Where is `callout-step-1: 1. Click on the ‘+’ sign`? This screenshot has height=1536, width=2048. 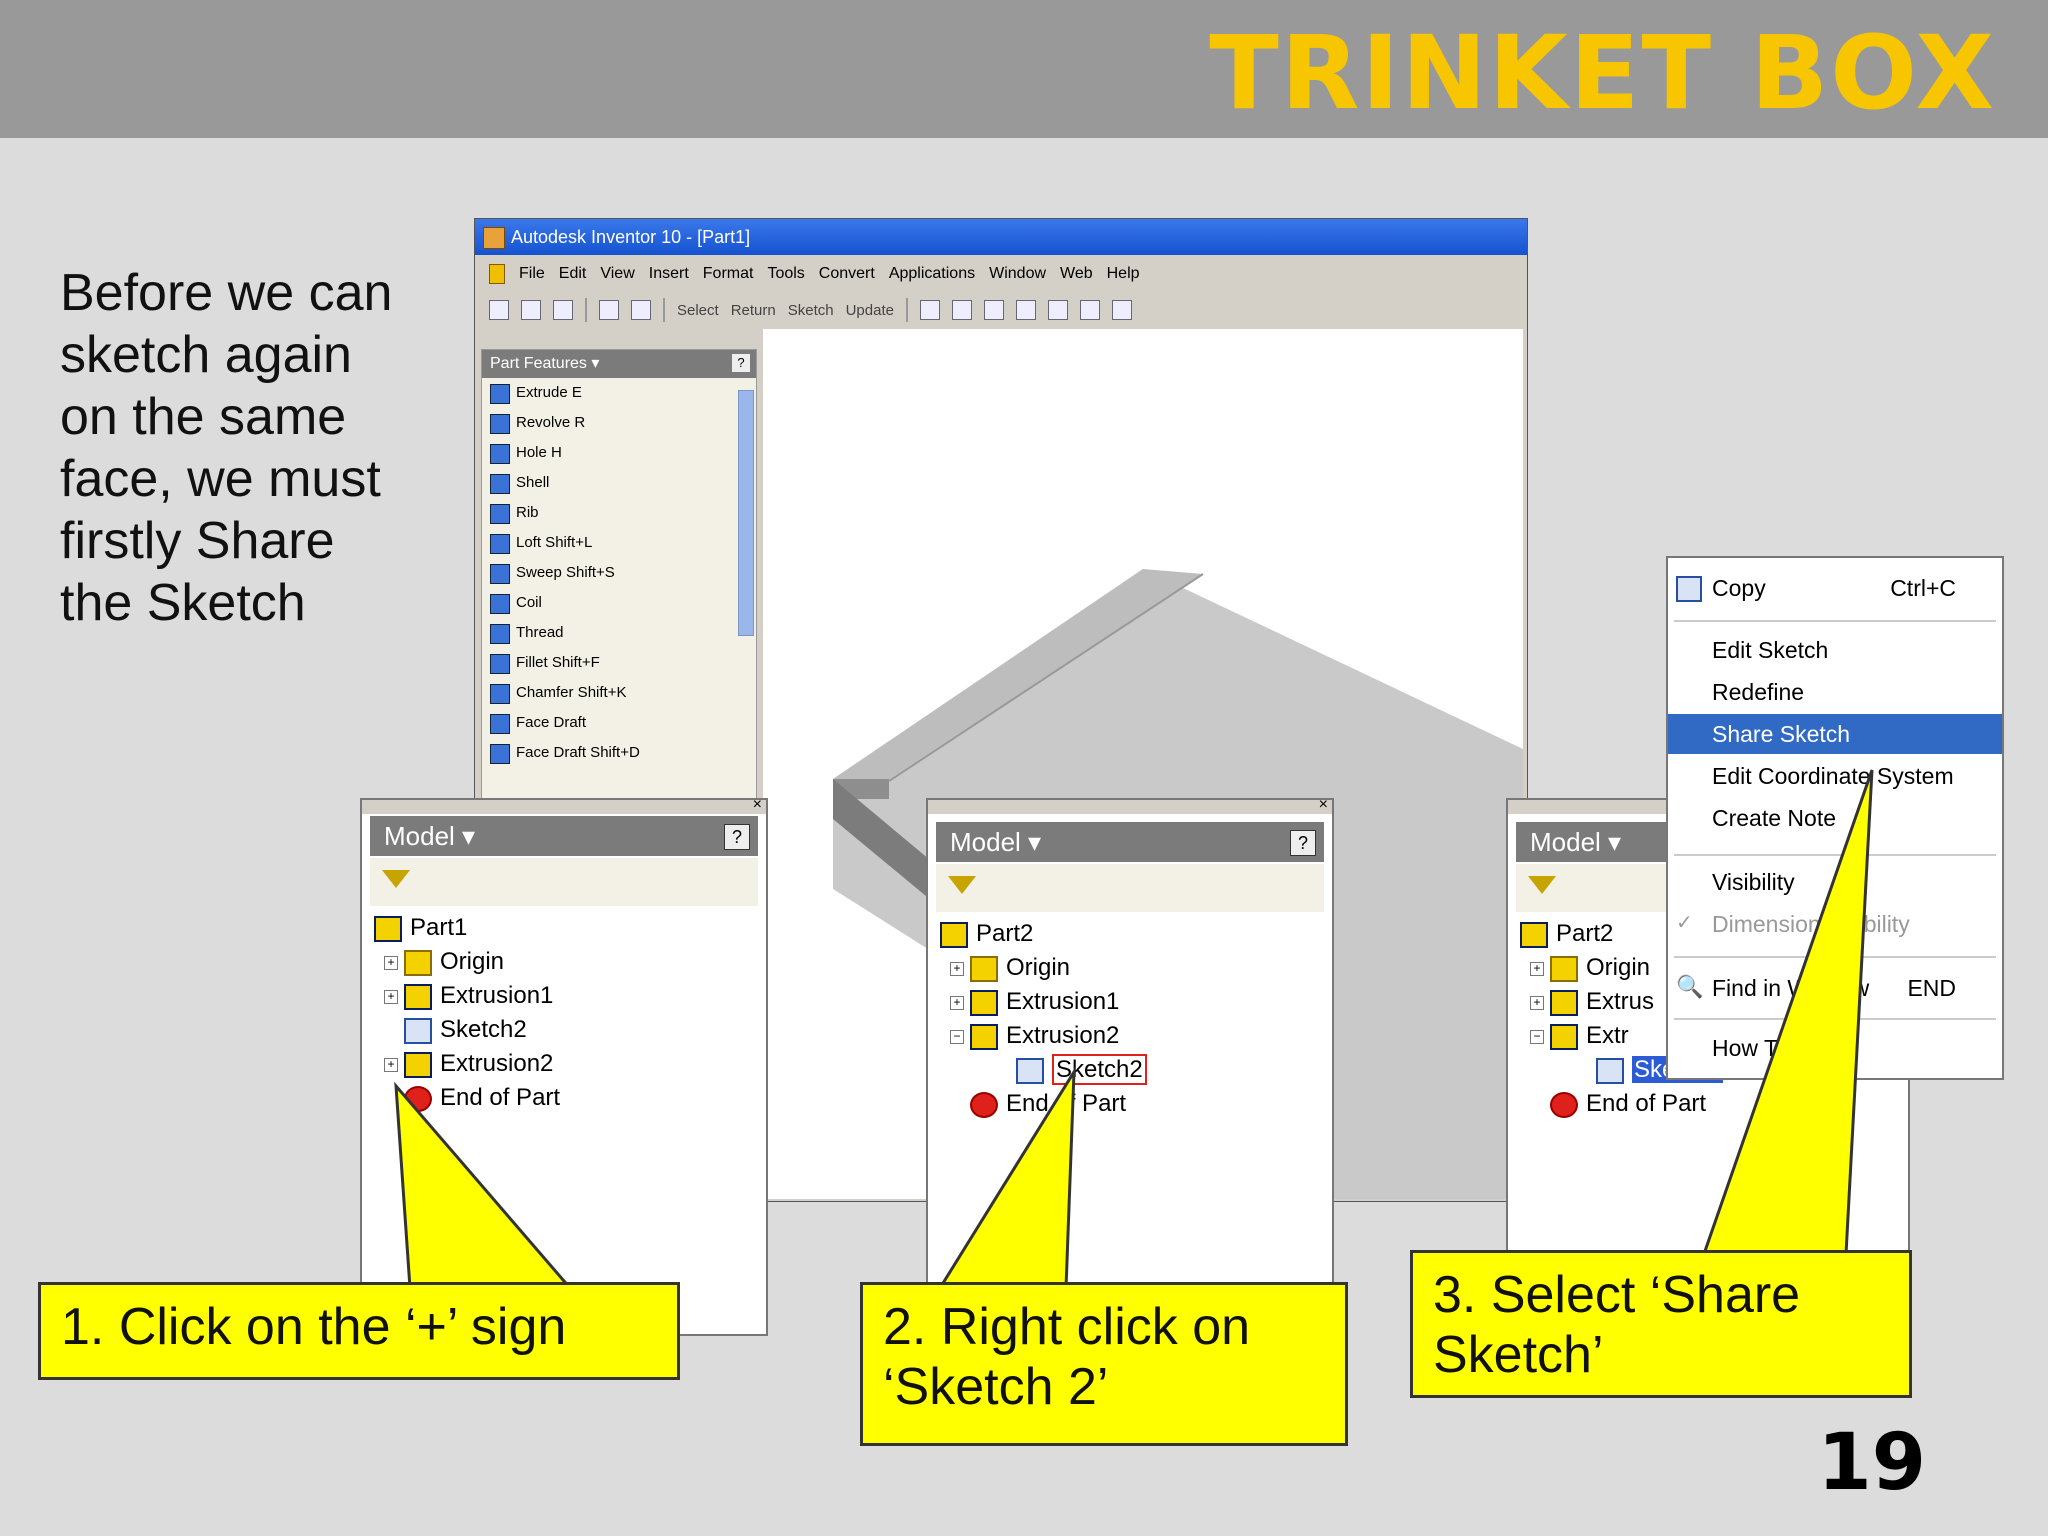
callout-step-1: 1. Click on the ‘+’ sign is located at coordinates (359, 1331).